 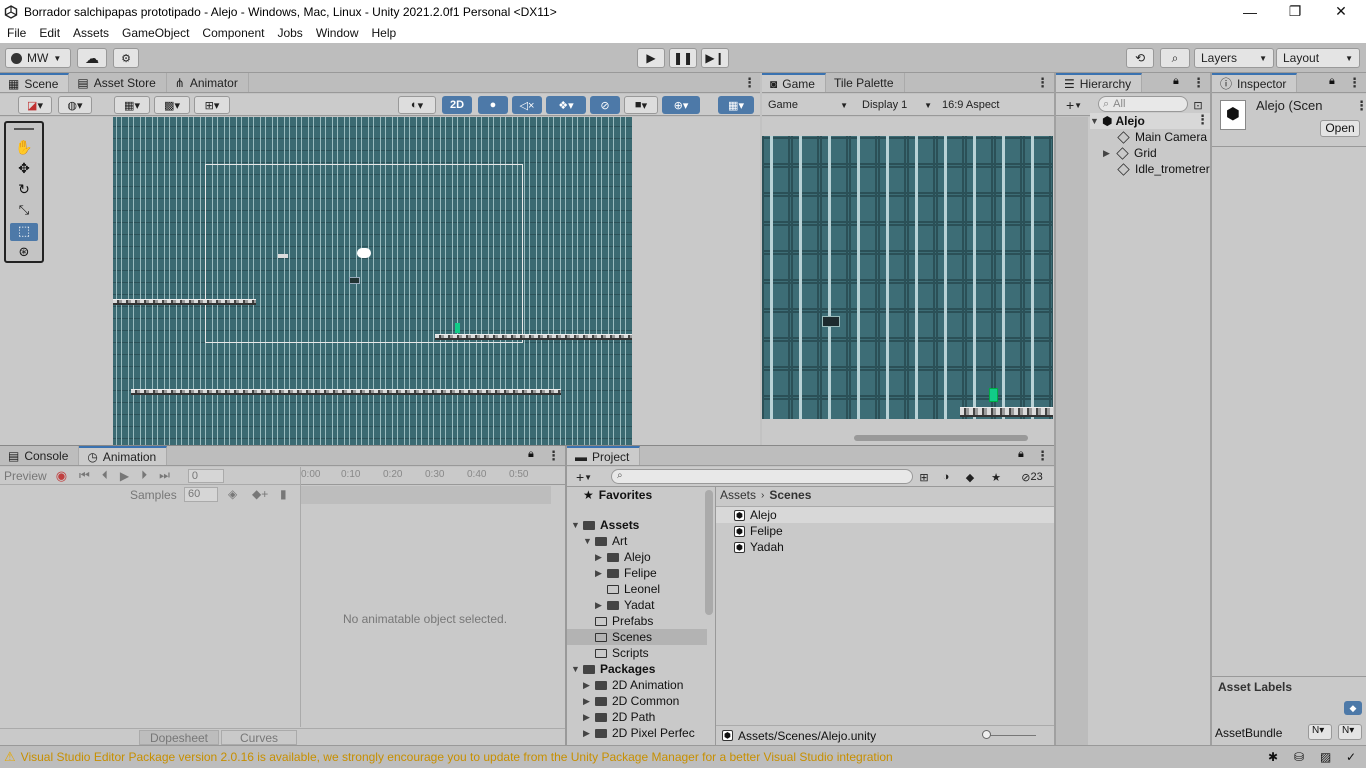 What do you see at coordinates (1010, 735) in the screenshot?
I see `icon-size-slider` at bounding box center [1010, 735].